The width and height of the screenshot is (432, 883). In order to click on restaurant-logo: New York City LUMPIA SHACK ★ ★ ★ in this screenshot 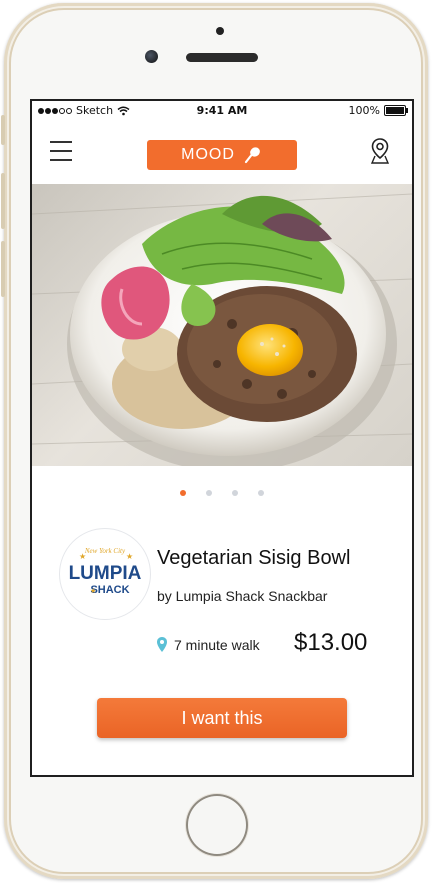, I will do `click(105, 574)`.